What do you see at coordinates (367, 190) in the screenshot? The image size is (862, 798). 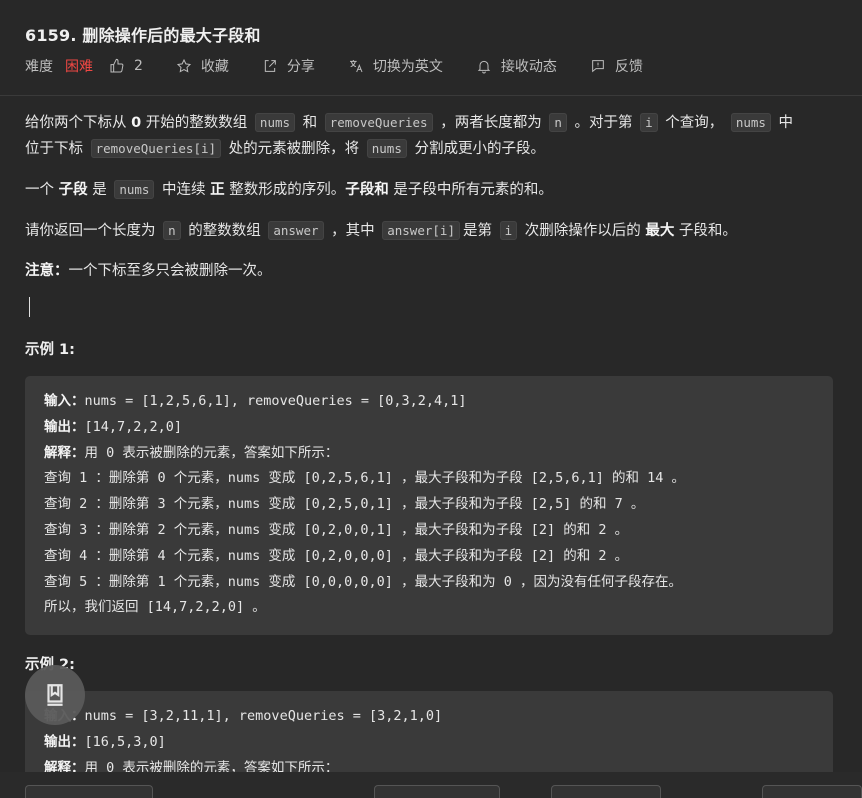 I see `bold-text: 子段和` at bounding box center [367, 190].